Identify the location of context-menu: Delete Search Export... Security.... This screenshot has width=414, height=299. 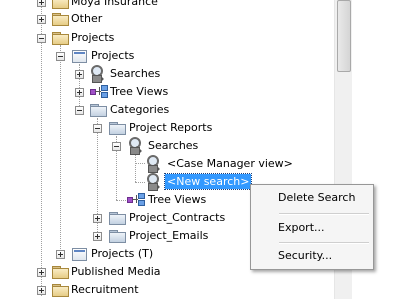
(312, 227).